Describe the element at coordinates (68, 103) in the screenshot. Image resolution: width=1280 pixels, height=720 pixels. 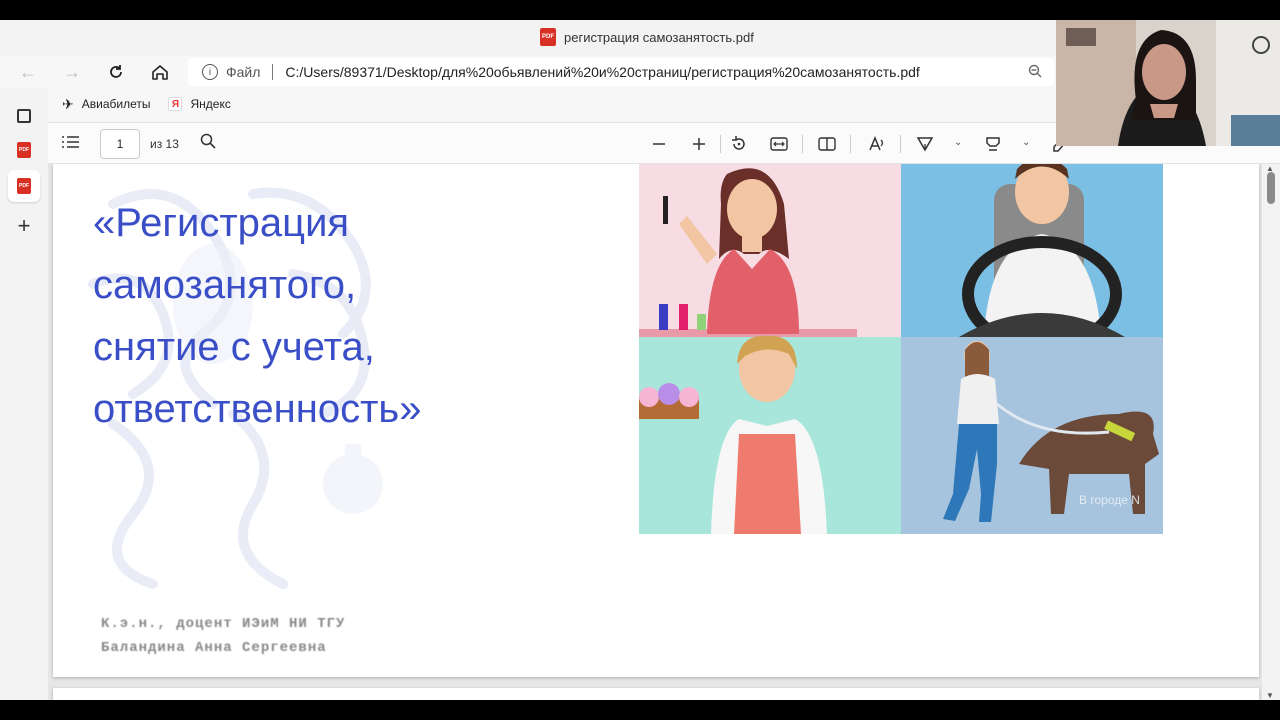
I see `plane-icon: ✈` at that location.